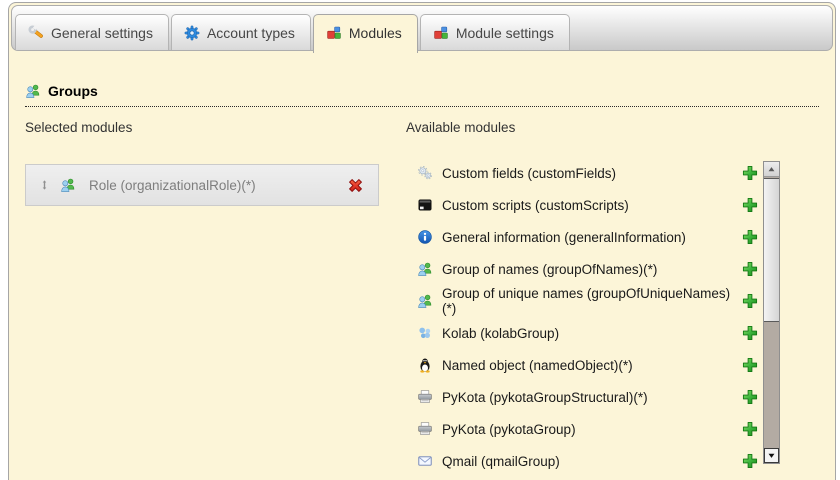 The width and height of the screenshot is (840, 480). Describe the element at coordinates (509, 429) in the screenshot. I see `module-label: PyKota (pykotaGroup)` at that location.